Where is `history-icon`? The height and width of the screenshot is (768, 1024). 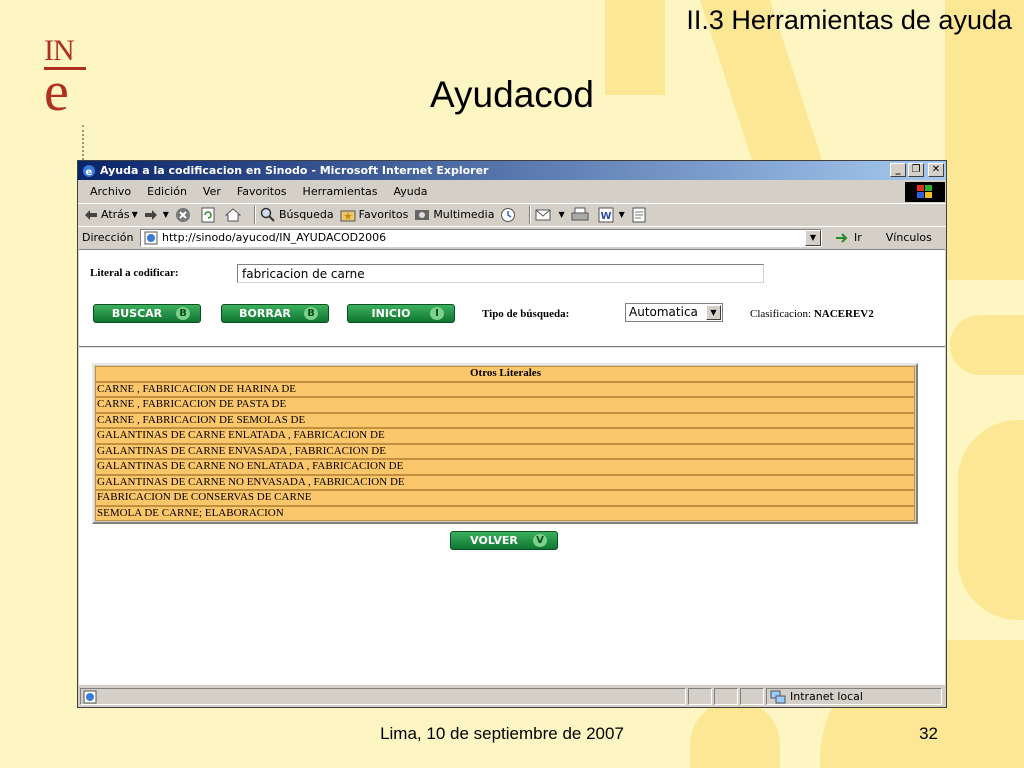 history-icon is located at coordinates (508, 214).